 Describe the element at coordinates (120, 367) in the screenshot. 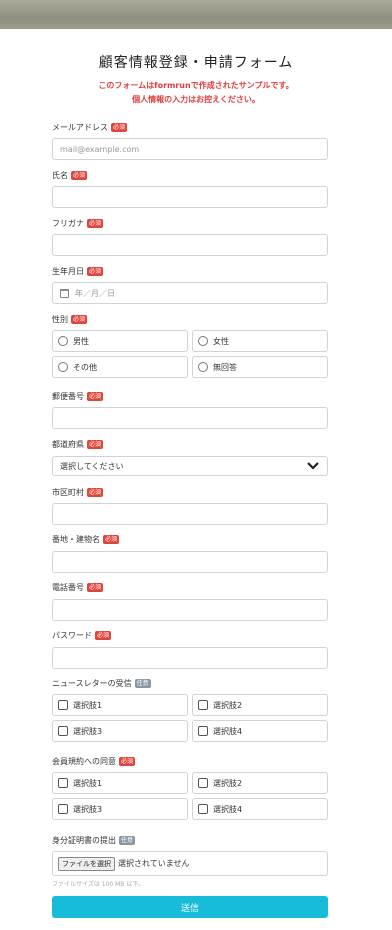

I see `gender-option-other: その他` at that location.